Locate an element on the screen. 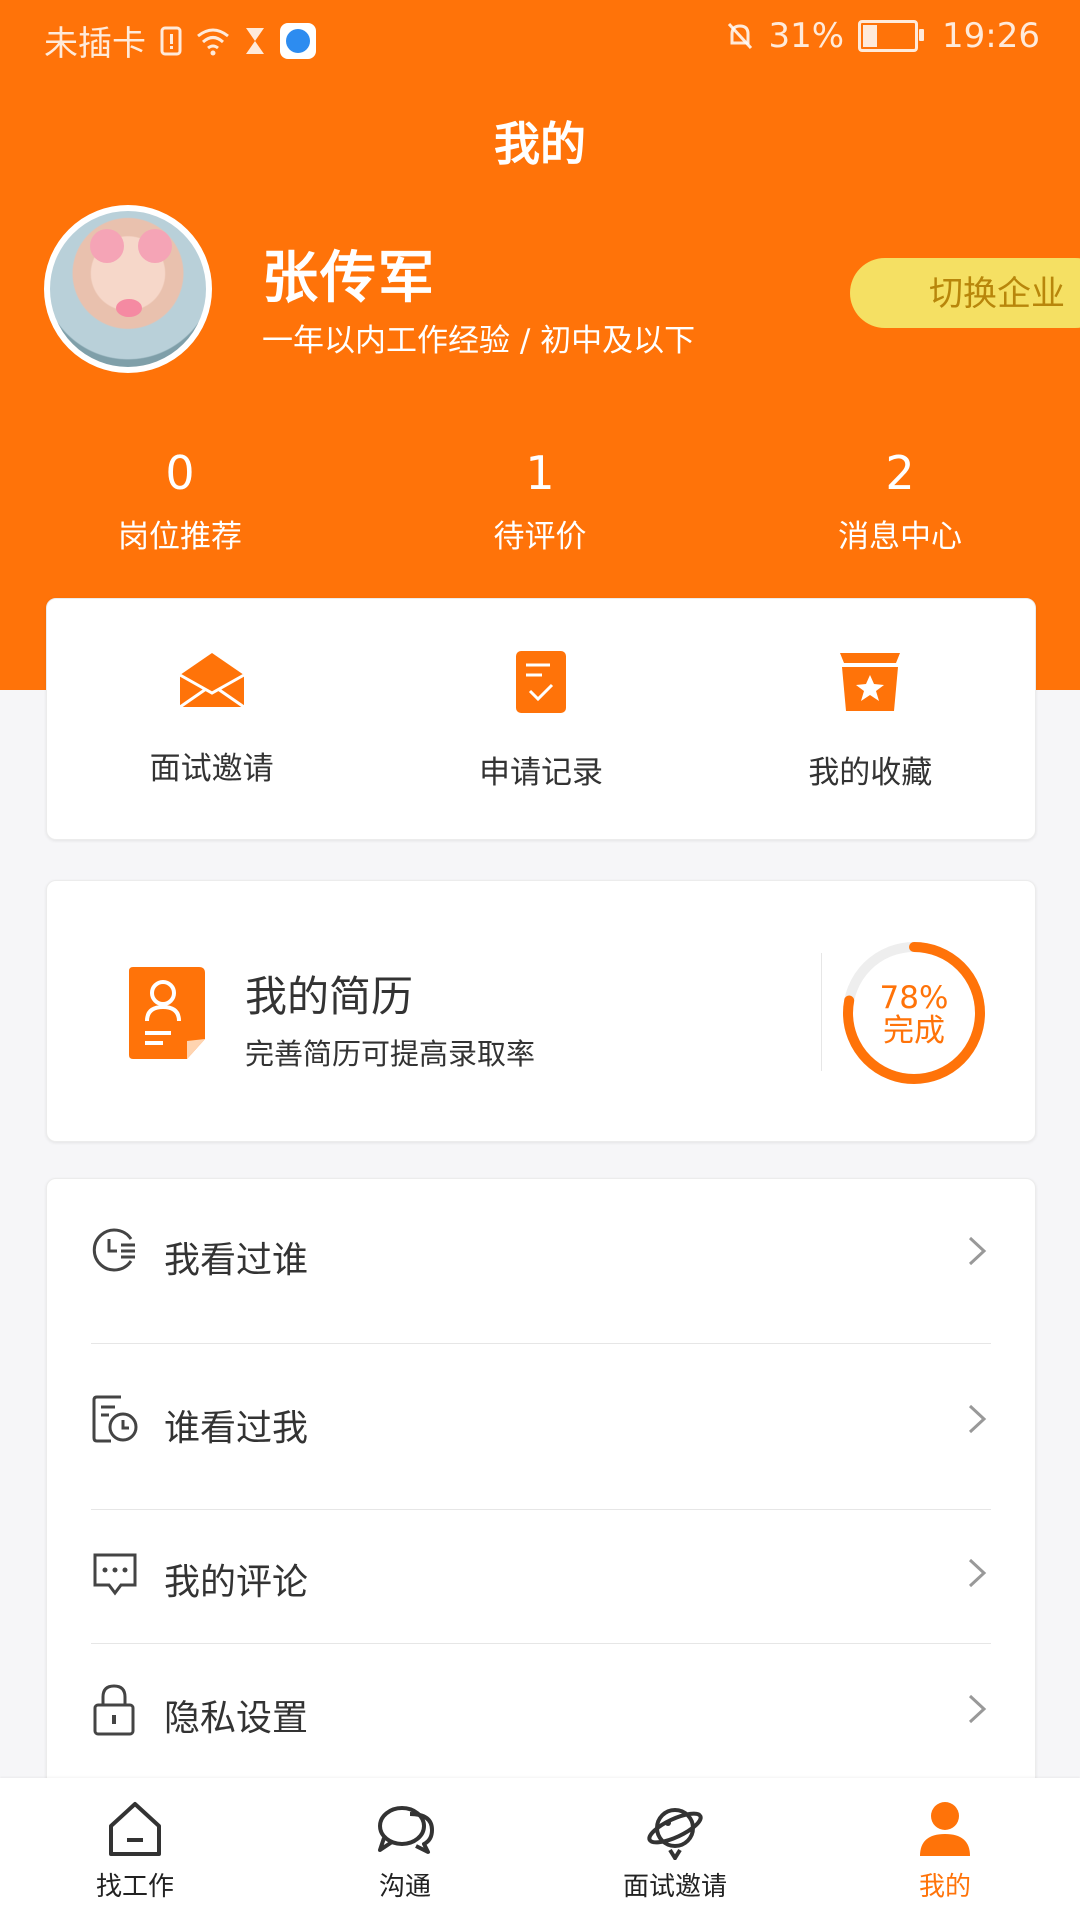 This screenshot has width=1080, height=1920. stat-value: 0 is located at coordinates (180, 473).